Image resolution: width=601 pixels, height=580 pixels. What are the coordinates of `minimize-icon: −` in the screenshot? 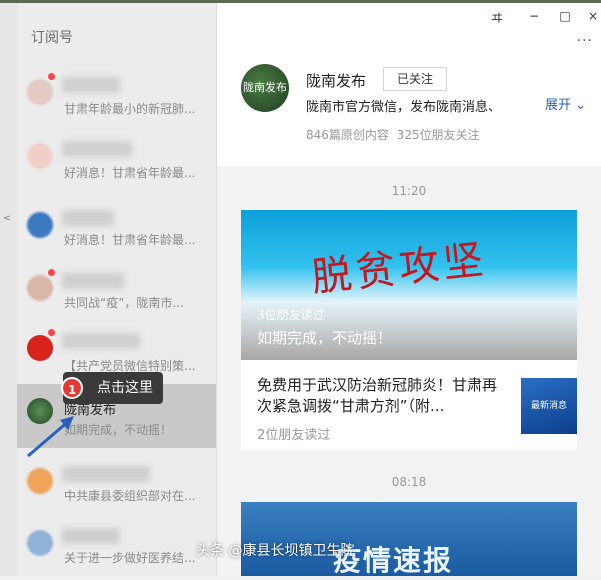 It's located at (534, 16).